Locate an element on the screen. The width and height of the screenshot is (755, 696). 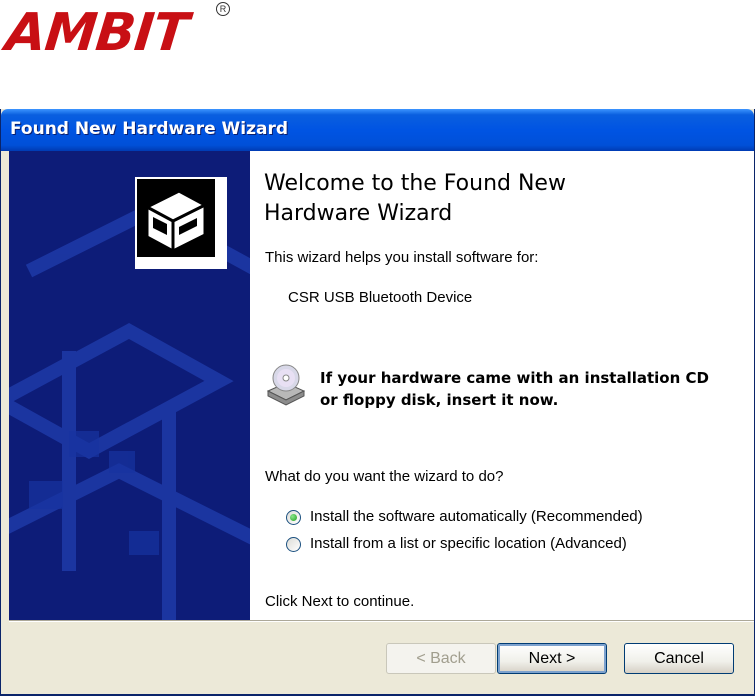
device-name: CSR USB Bluetooth Device is located at coordinates (380, 297).